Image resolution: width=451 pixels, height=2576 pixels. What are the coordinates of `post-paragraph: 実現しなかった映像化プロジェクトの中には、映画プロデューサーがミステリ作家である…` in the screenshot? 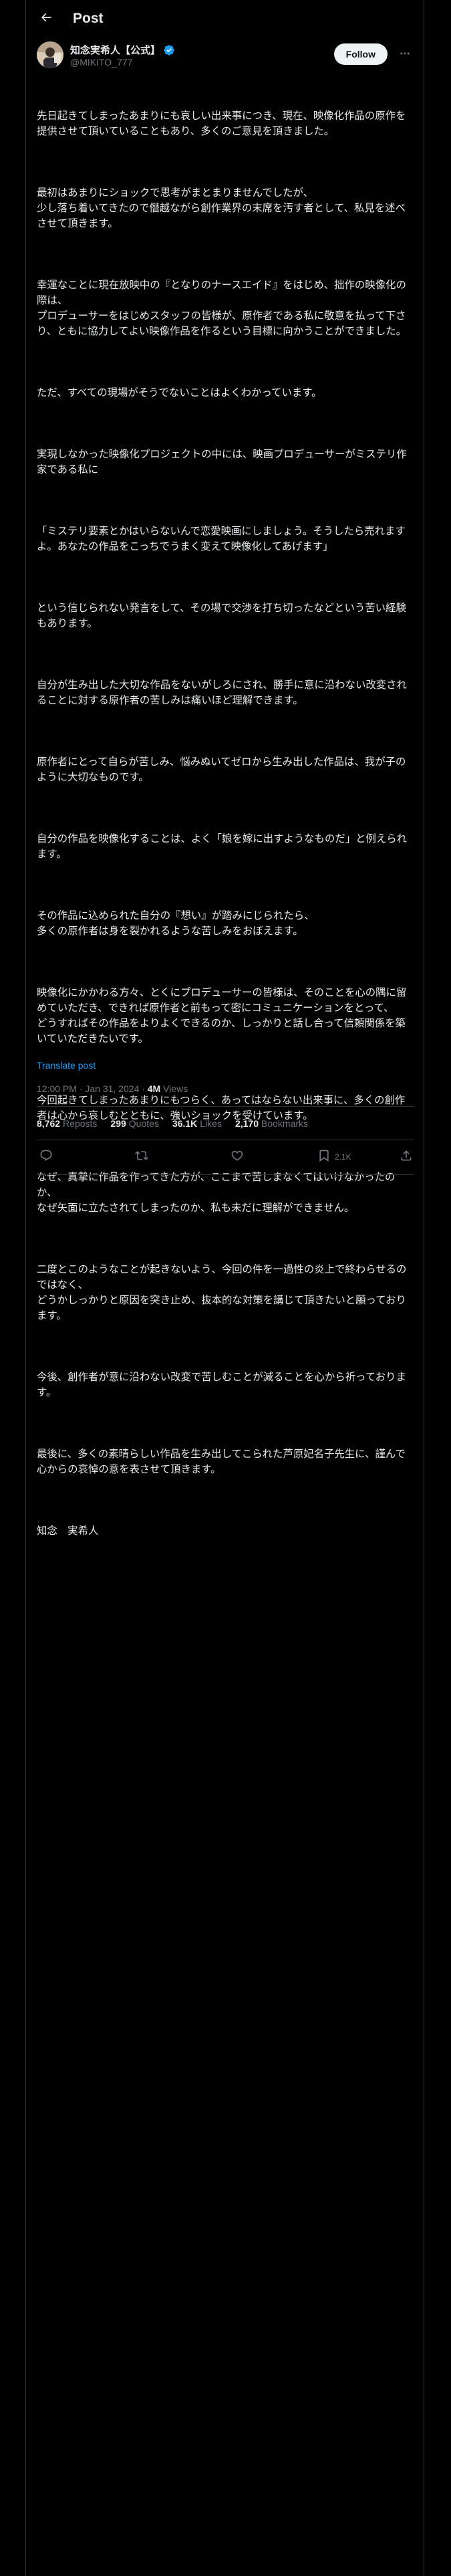 It's located at (222, 462).